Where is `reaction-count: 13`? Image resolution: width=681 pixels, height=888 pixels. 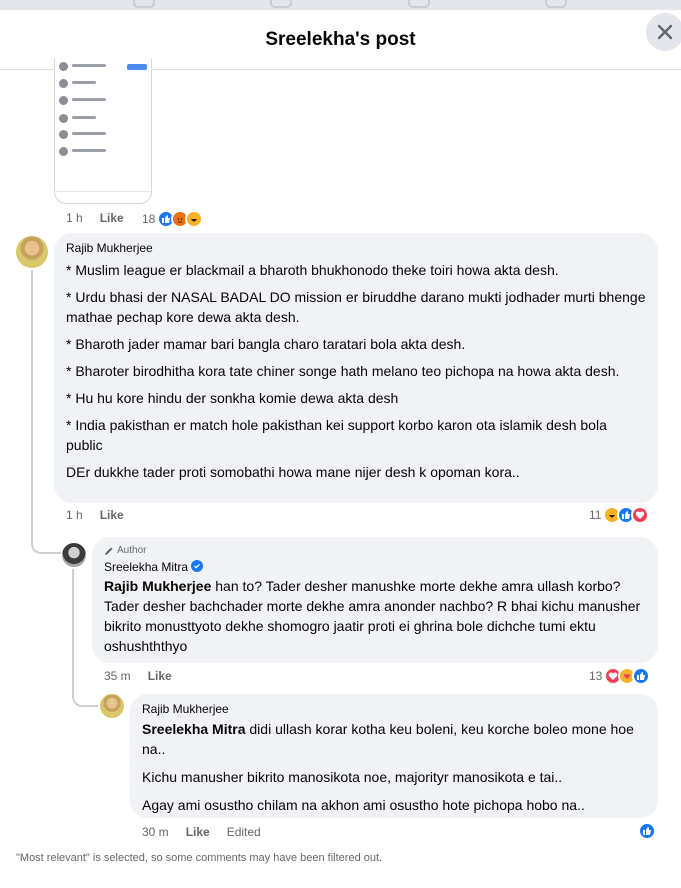 reaction-count: 13 is located at coordinates (596, 676).